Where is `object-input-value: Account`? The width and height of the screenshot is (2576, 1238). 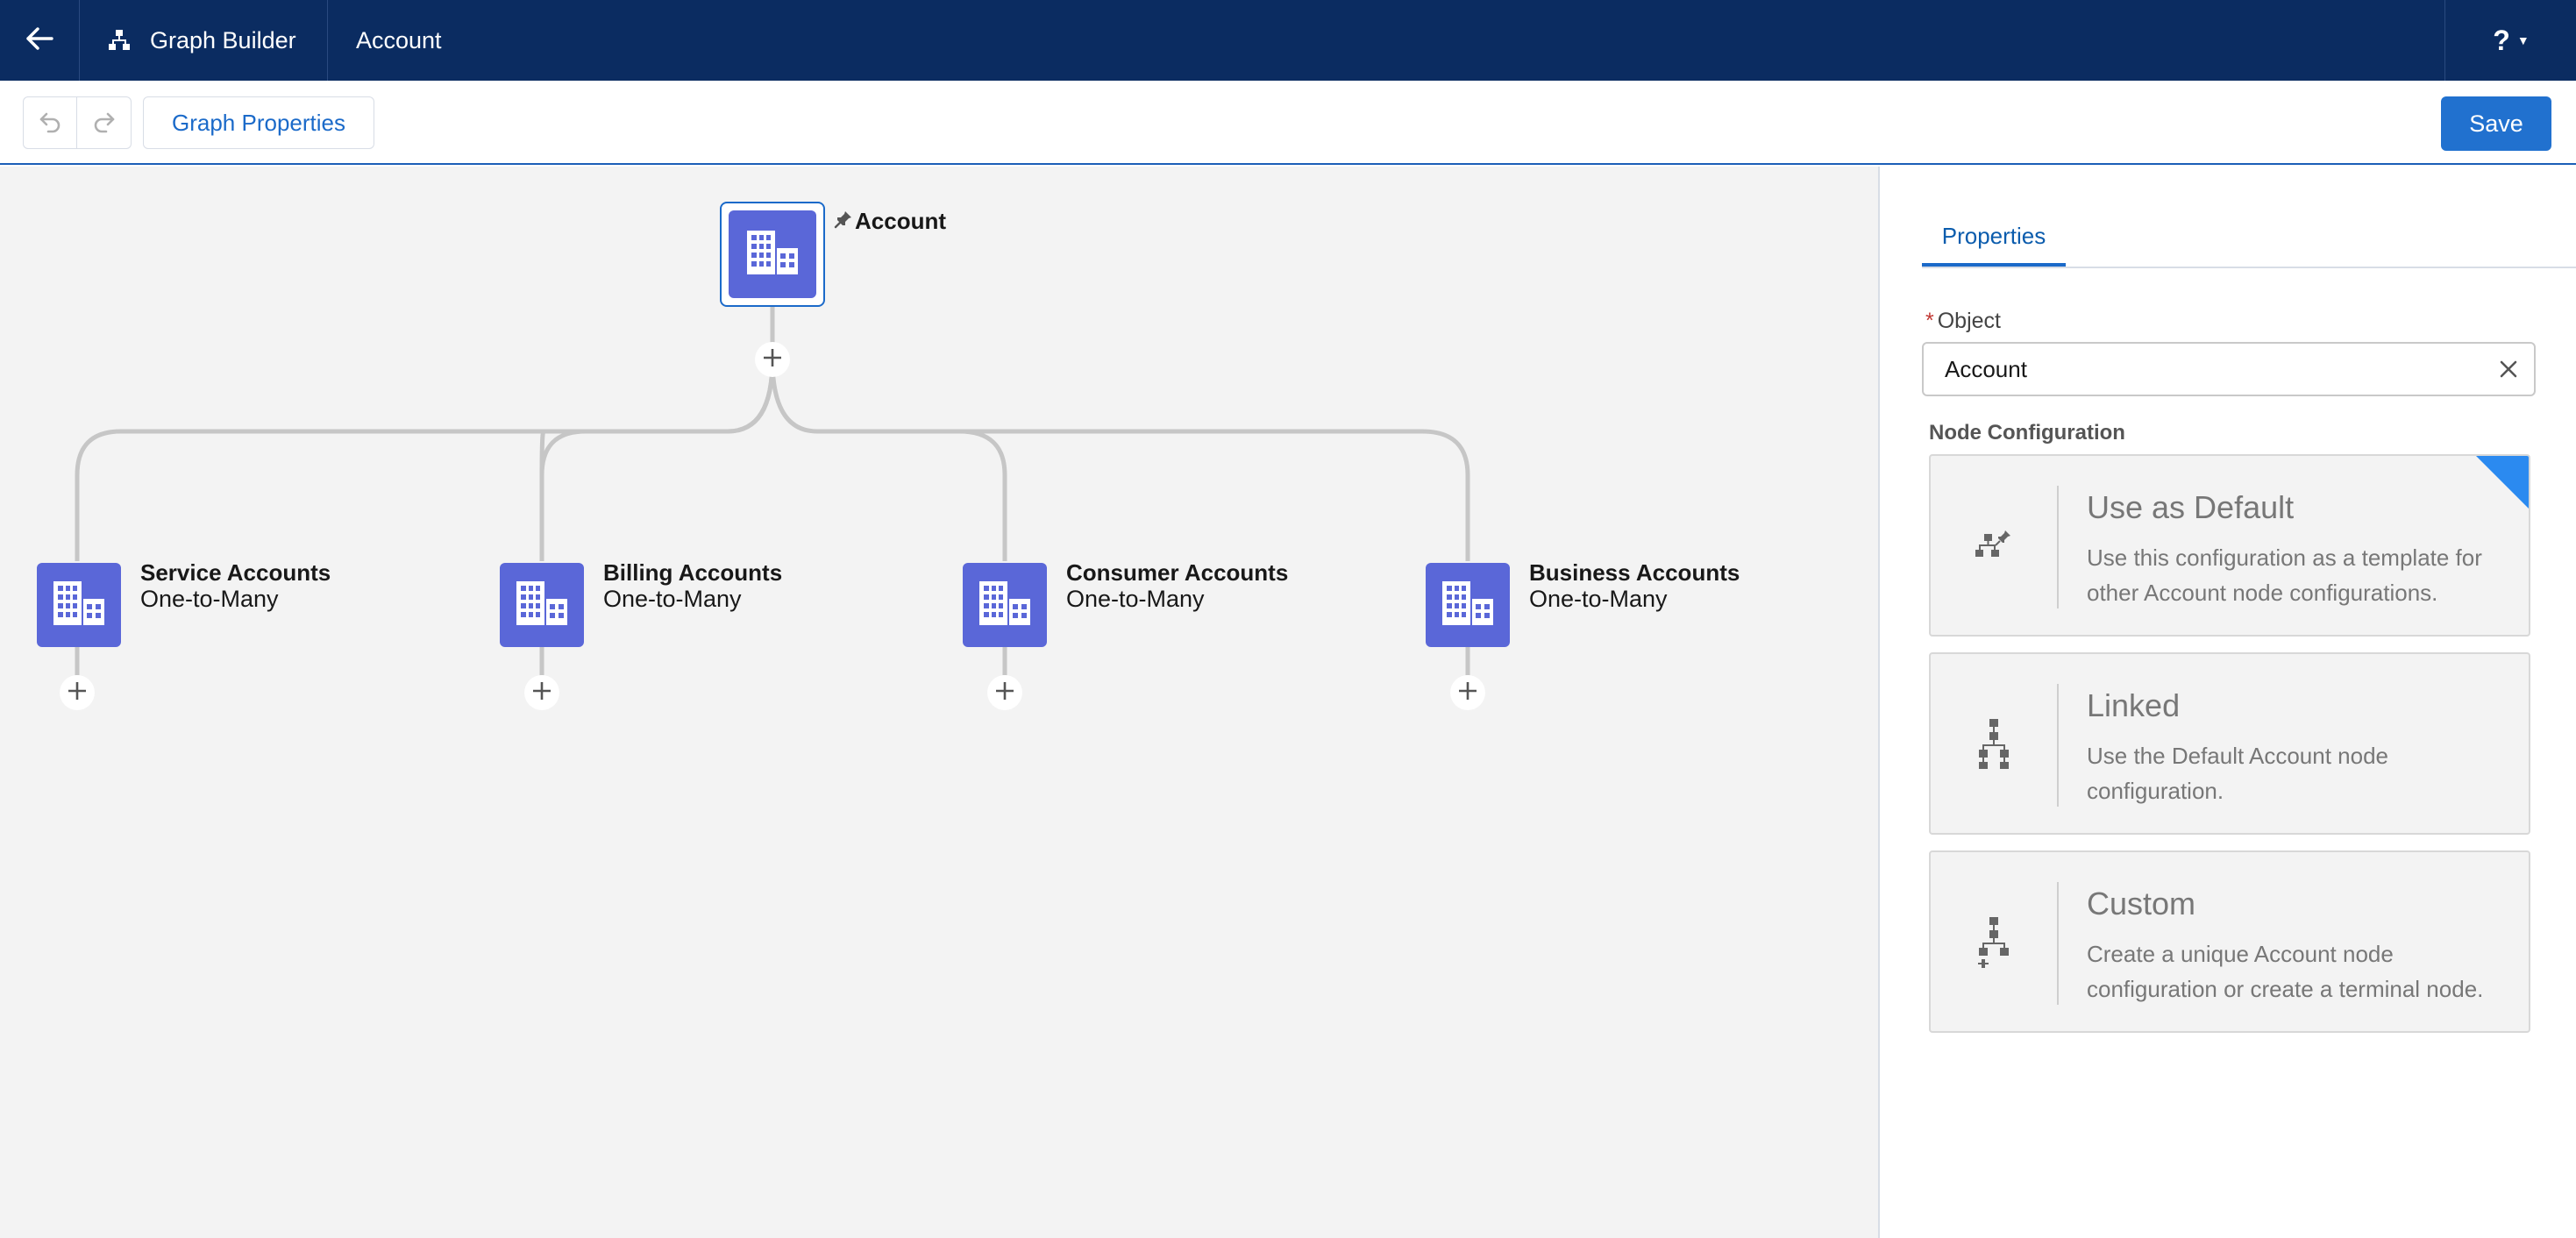
object-input-value: Account is located at coordinates (1986, 368).